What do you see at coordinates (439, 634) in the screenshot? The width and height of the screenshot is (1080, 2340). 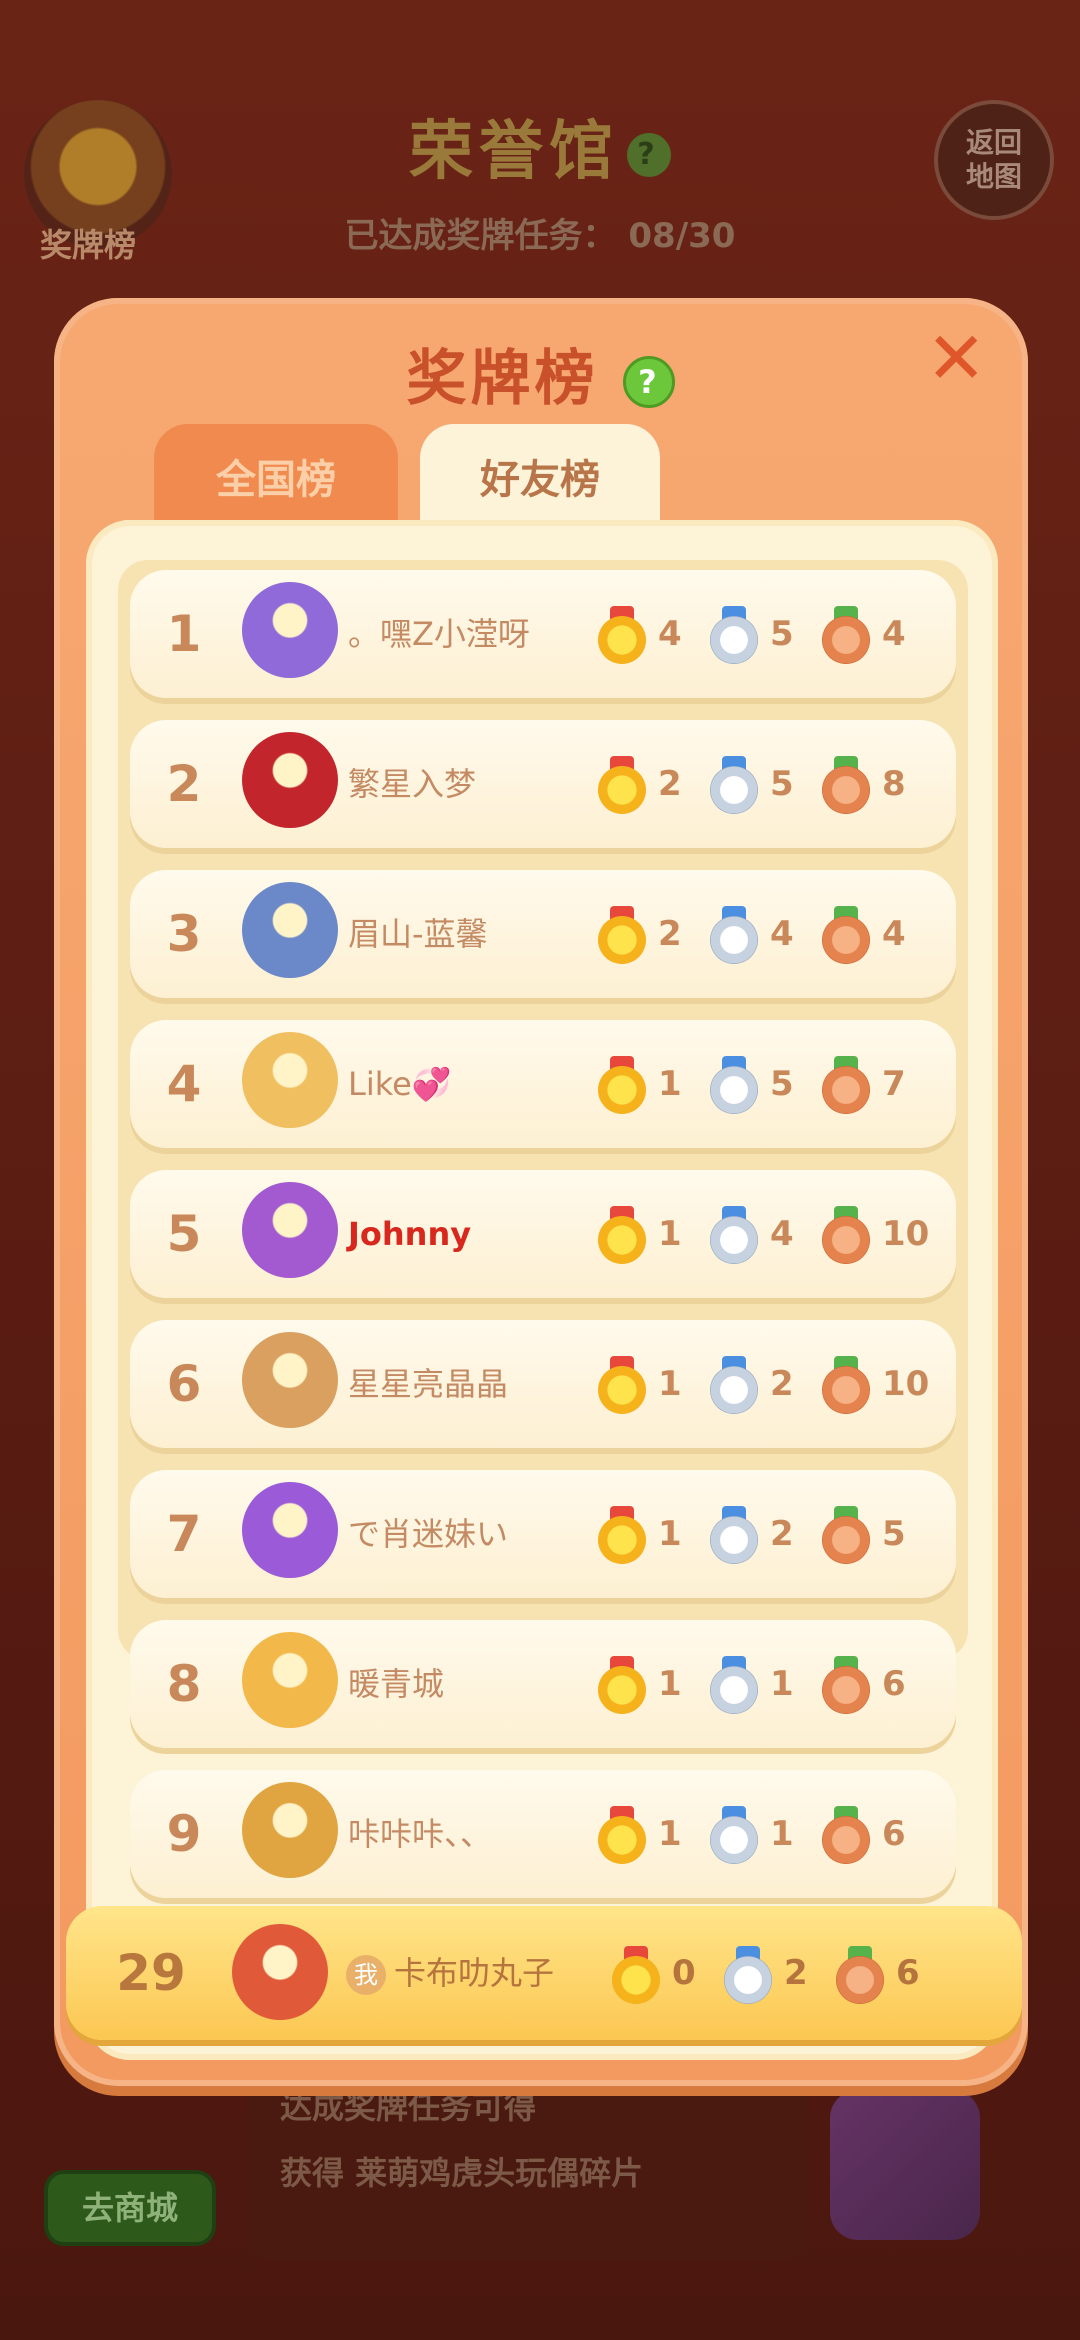 I see `player-name: 。嘿Z小滢呀` at bounding box center [439, 634].